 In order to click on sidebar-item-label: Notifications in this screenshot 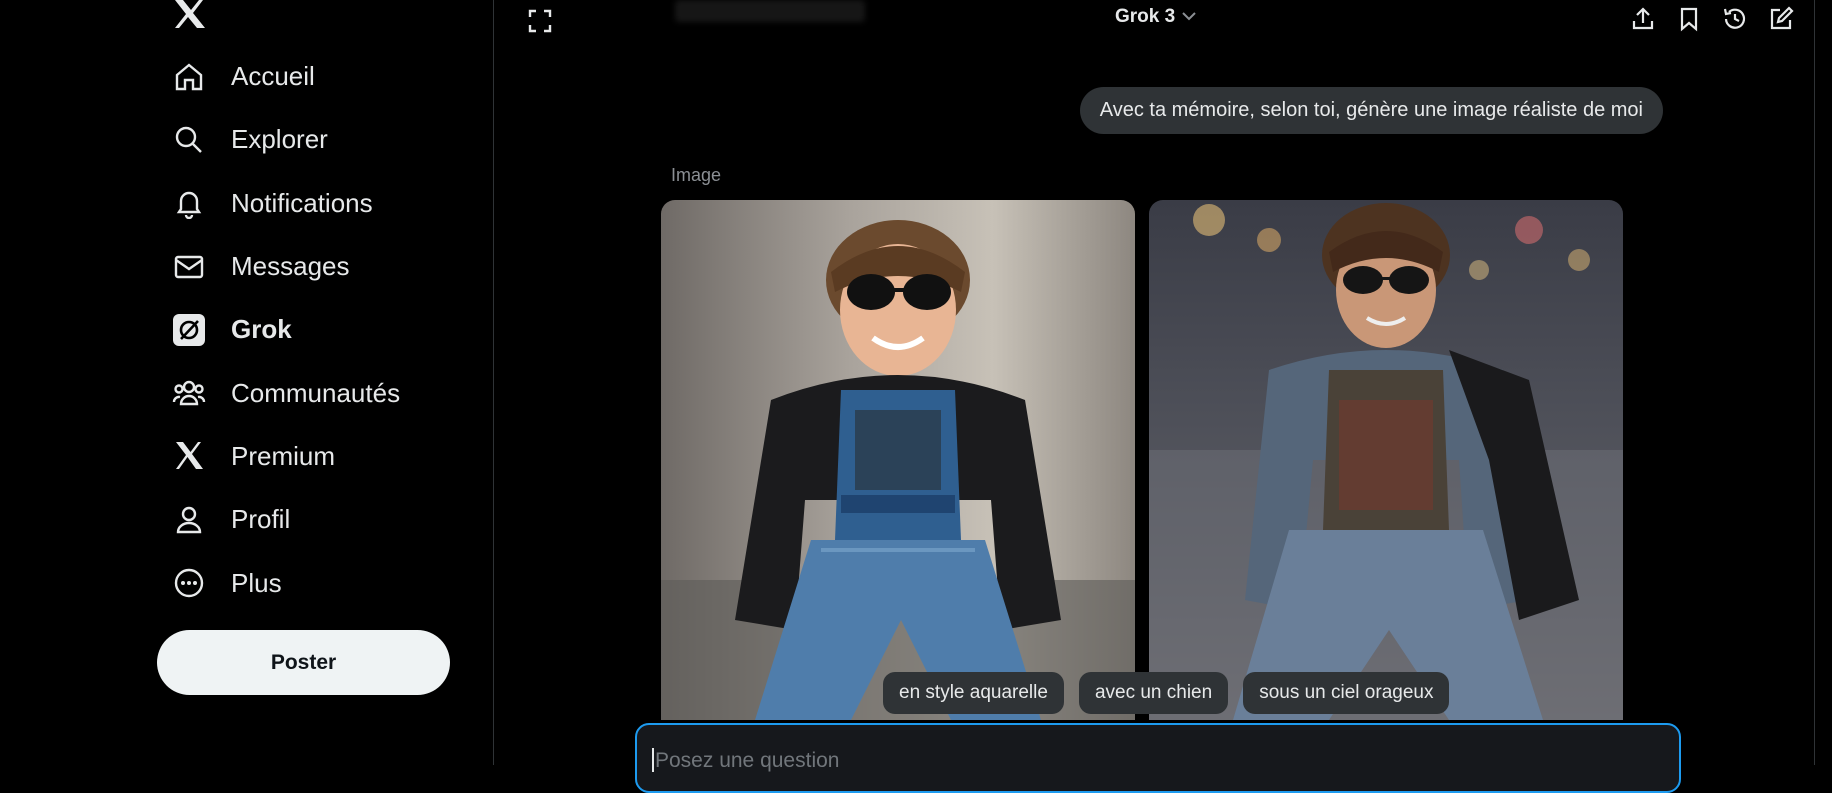, I will do `click(302, 202)`.